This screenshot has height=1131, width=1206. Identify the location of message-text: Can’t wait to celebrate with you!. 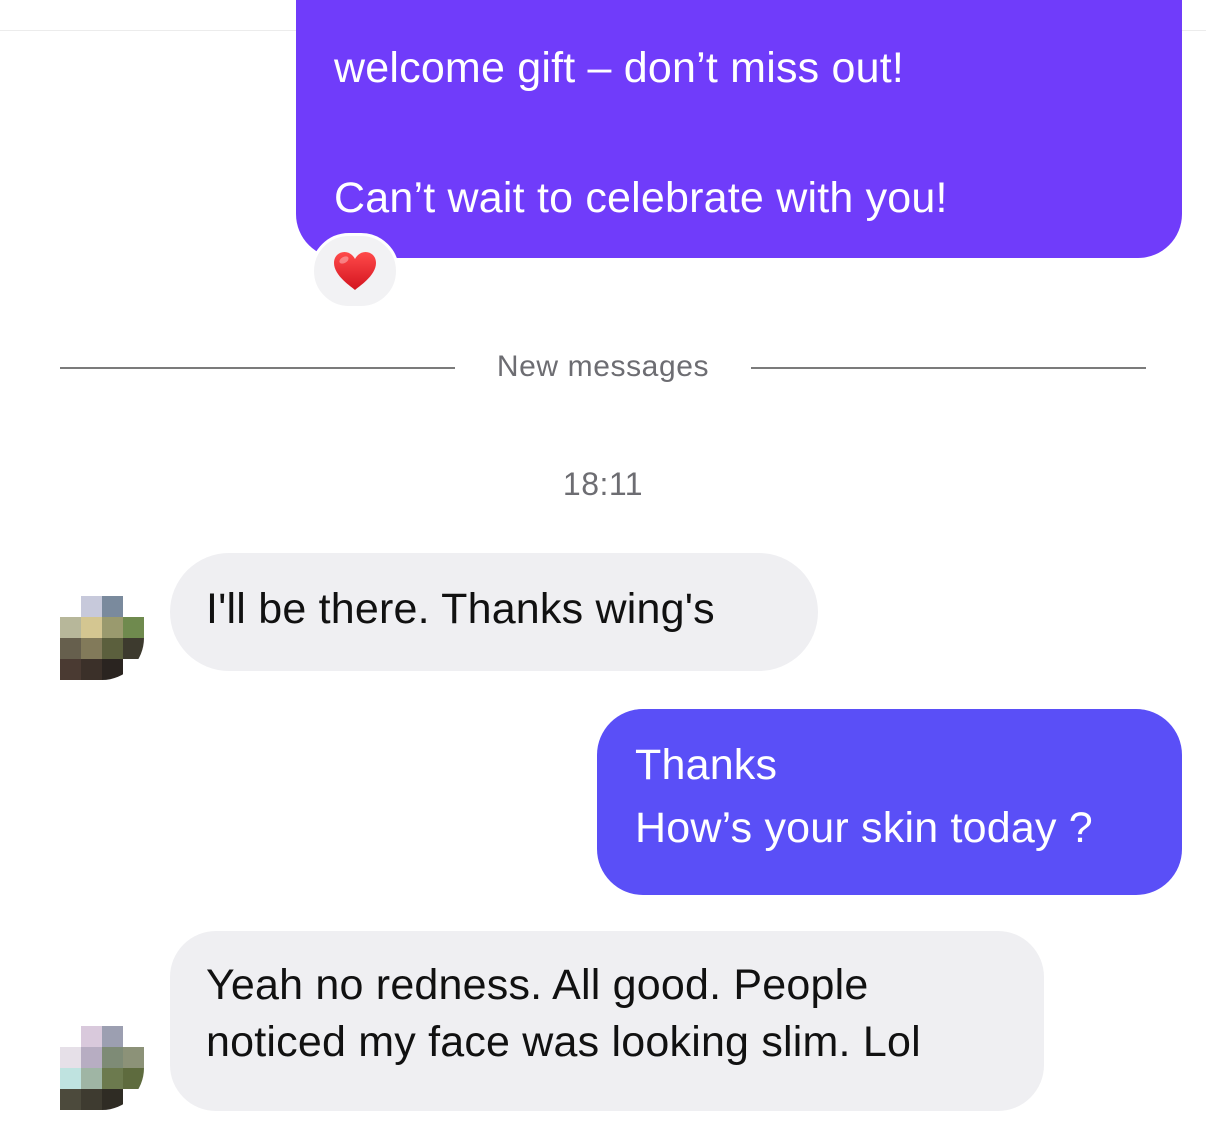
(641, 198).